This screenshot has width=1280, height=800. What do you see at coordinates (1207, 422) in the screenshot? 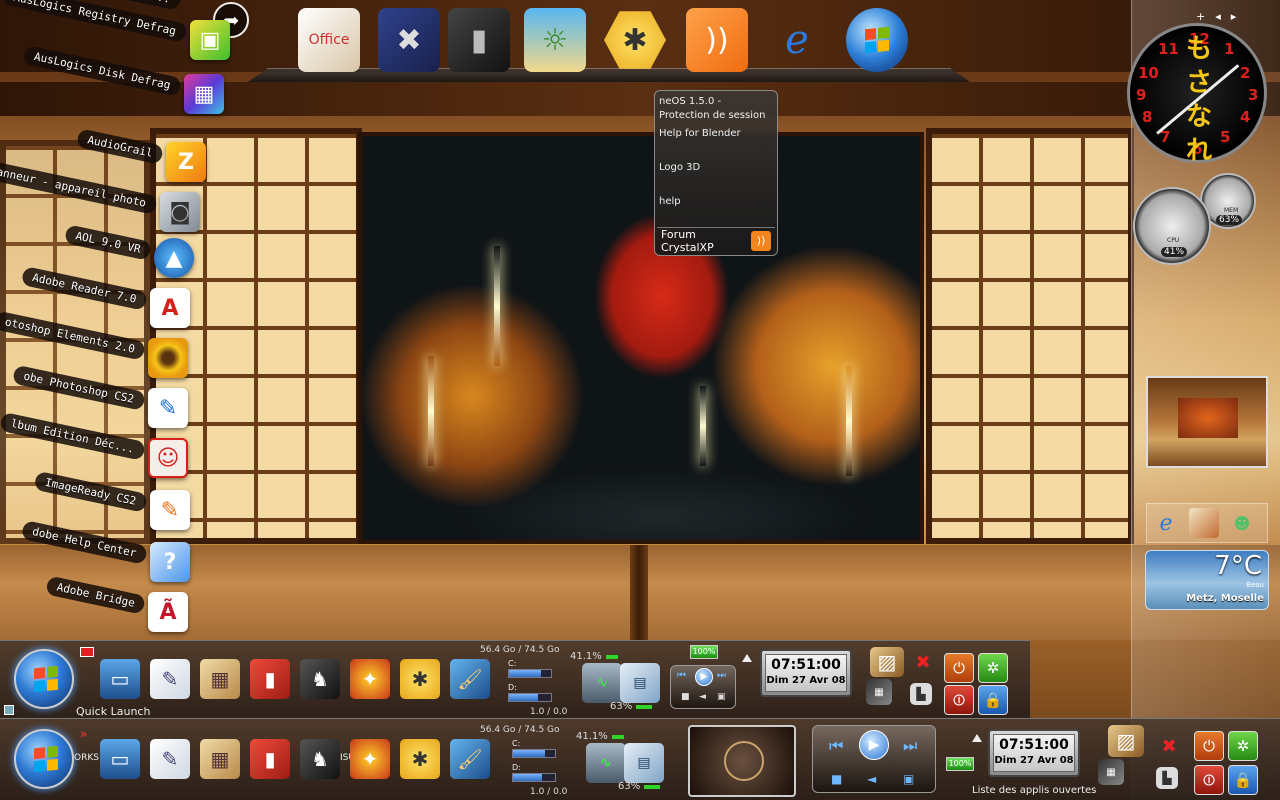
I see `slideshow-gadget` at bounding box center [1207, 422].